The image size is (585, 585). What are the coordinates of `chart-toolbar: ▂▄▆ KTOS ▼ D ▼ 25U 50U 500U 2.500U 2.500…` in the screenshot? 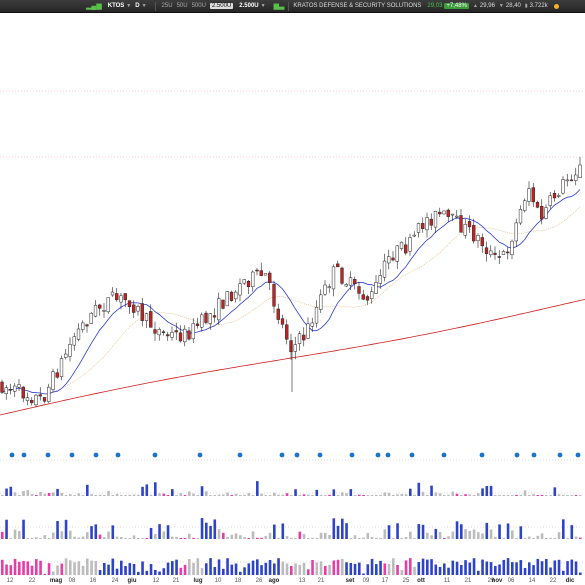 It's located at (292, 6).